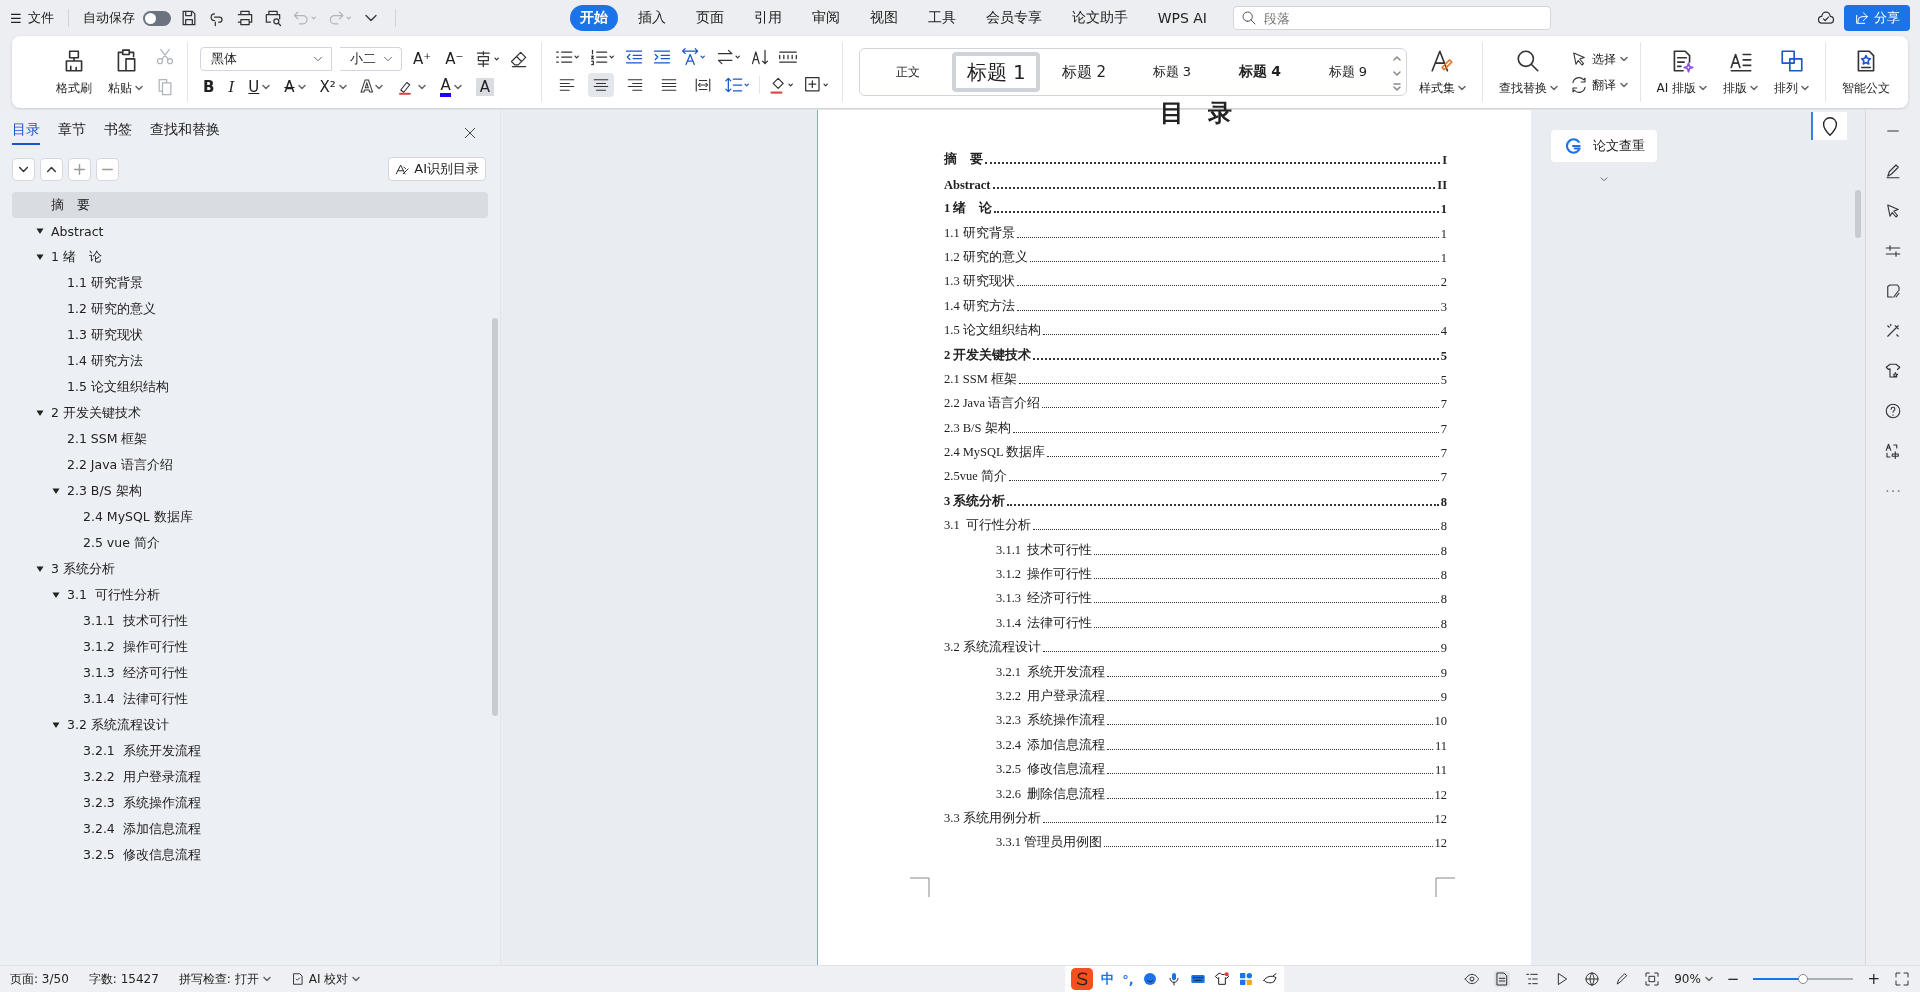 This screenshot has height=992, width=1920. What do you see at coordinates (325, 979) in the screenshot?
I see `ai-proofread-button: AI 校对` at bounding box center [325, 979].